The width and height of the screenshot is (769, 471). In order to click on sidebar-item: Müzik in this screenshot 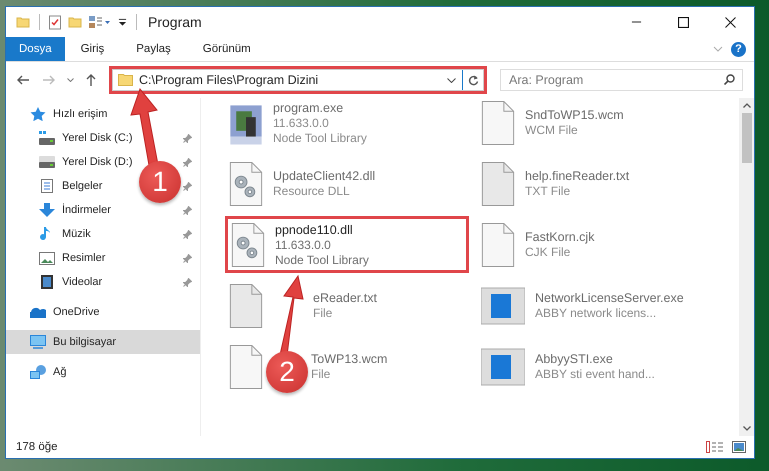, I will do `click(50, 234)`.